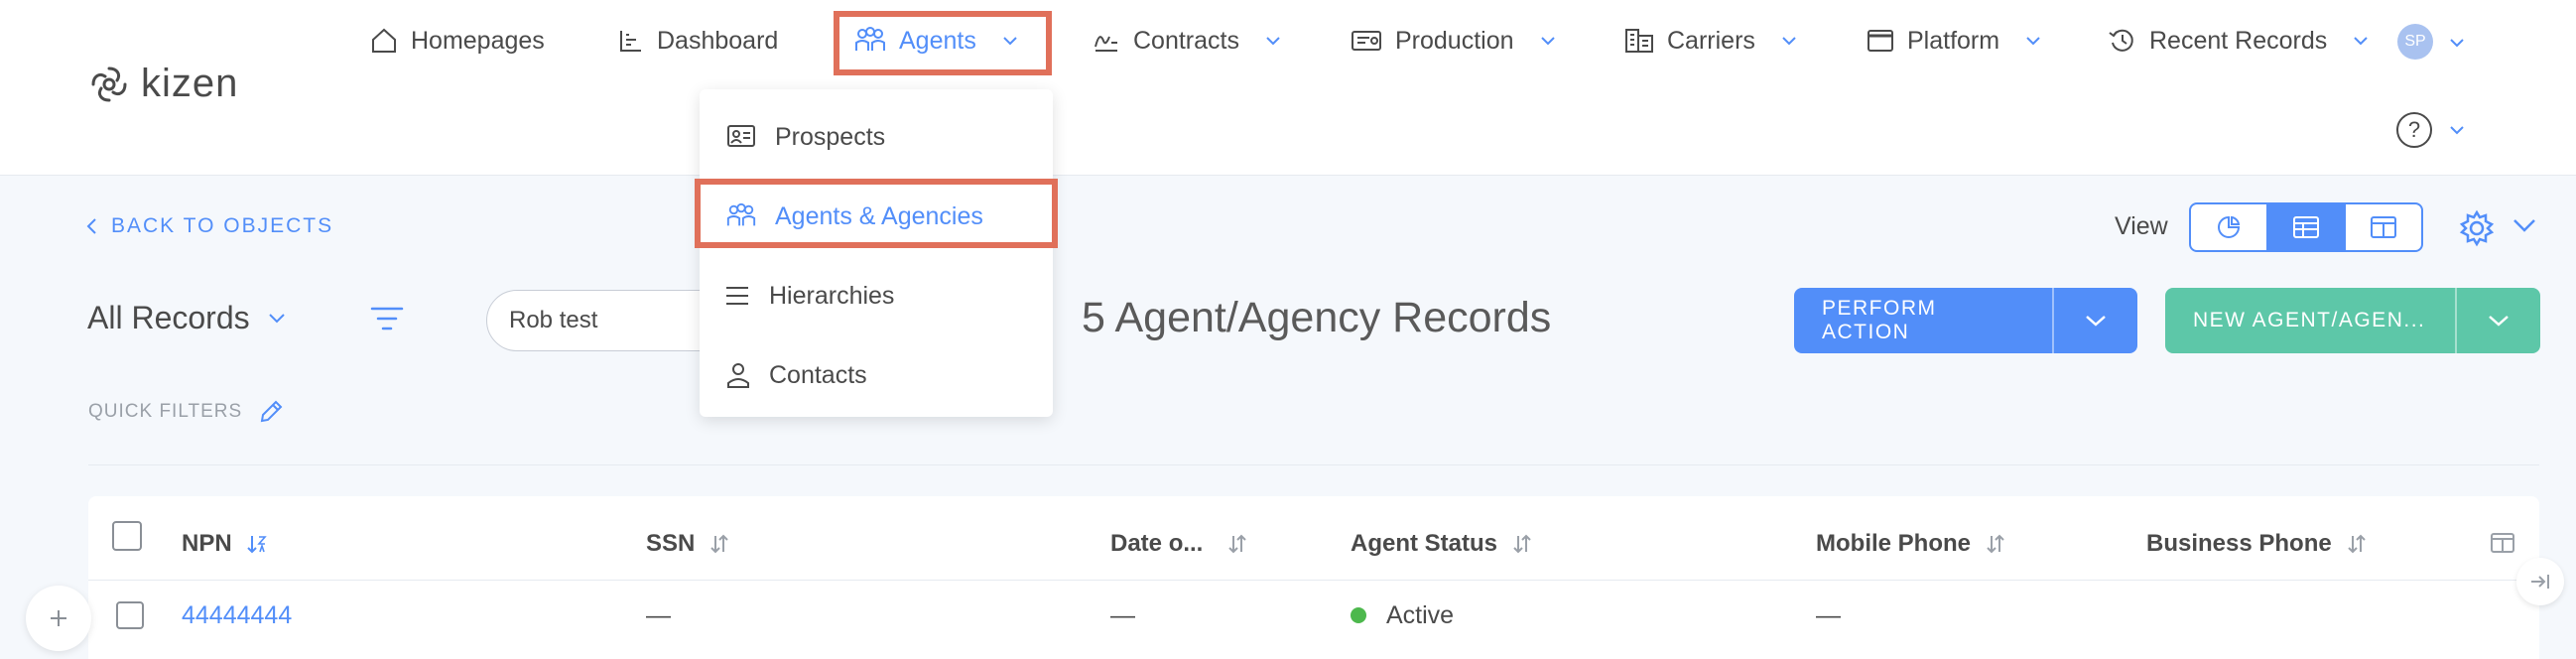 Image resolution: width=2576 pixels, height=659 pixels. I want to click on pie-chart-icon, so click(2229, 227).